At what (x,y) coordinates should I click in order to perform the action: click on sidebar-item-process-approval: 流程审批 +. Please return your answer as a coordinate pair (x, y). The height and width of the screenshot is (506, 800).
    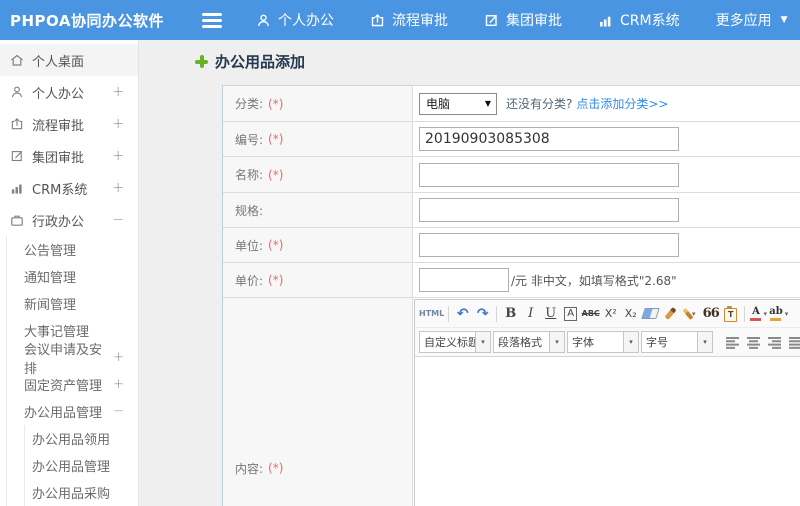
    Looking at the image, I should click on (69, 124).